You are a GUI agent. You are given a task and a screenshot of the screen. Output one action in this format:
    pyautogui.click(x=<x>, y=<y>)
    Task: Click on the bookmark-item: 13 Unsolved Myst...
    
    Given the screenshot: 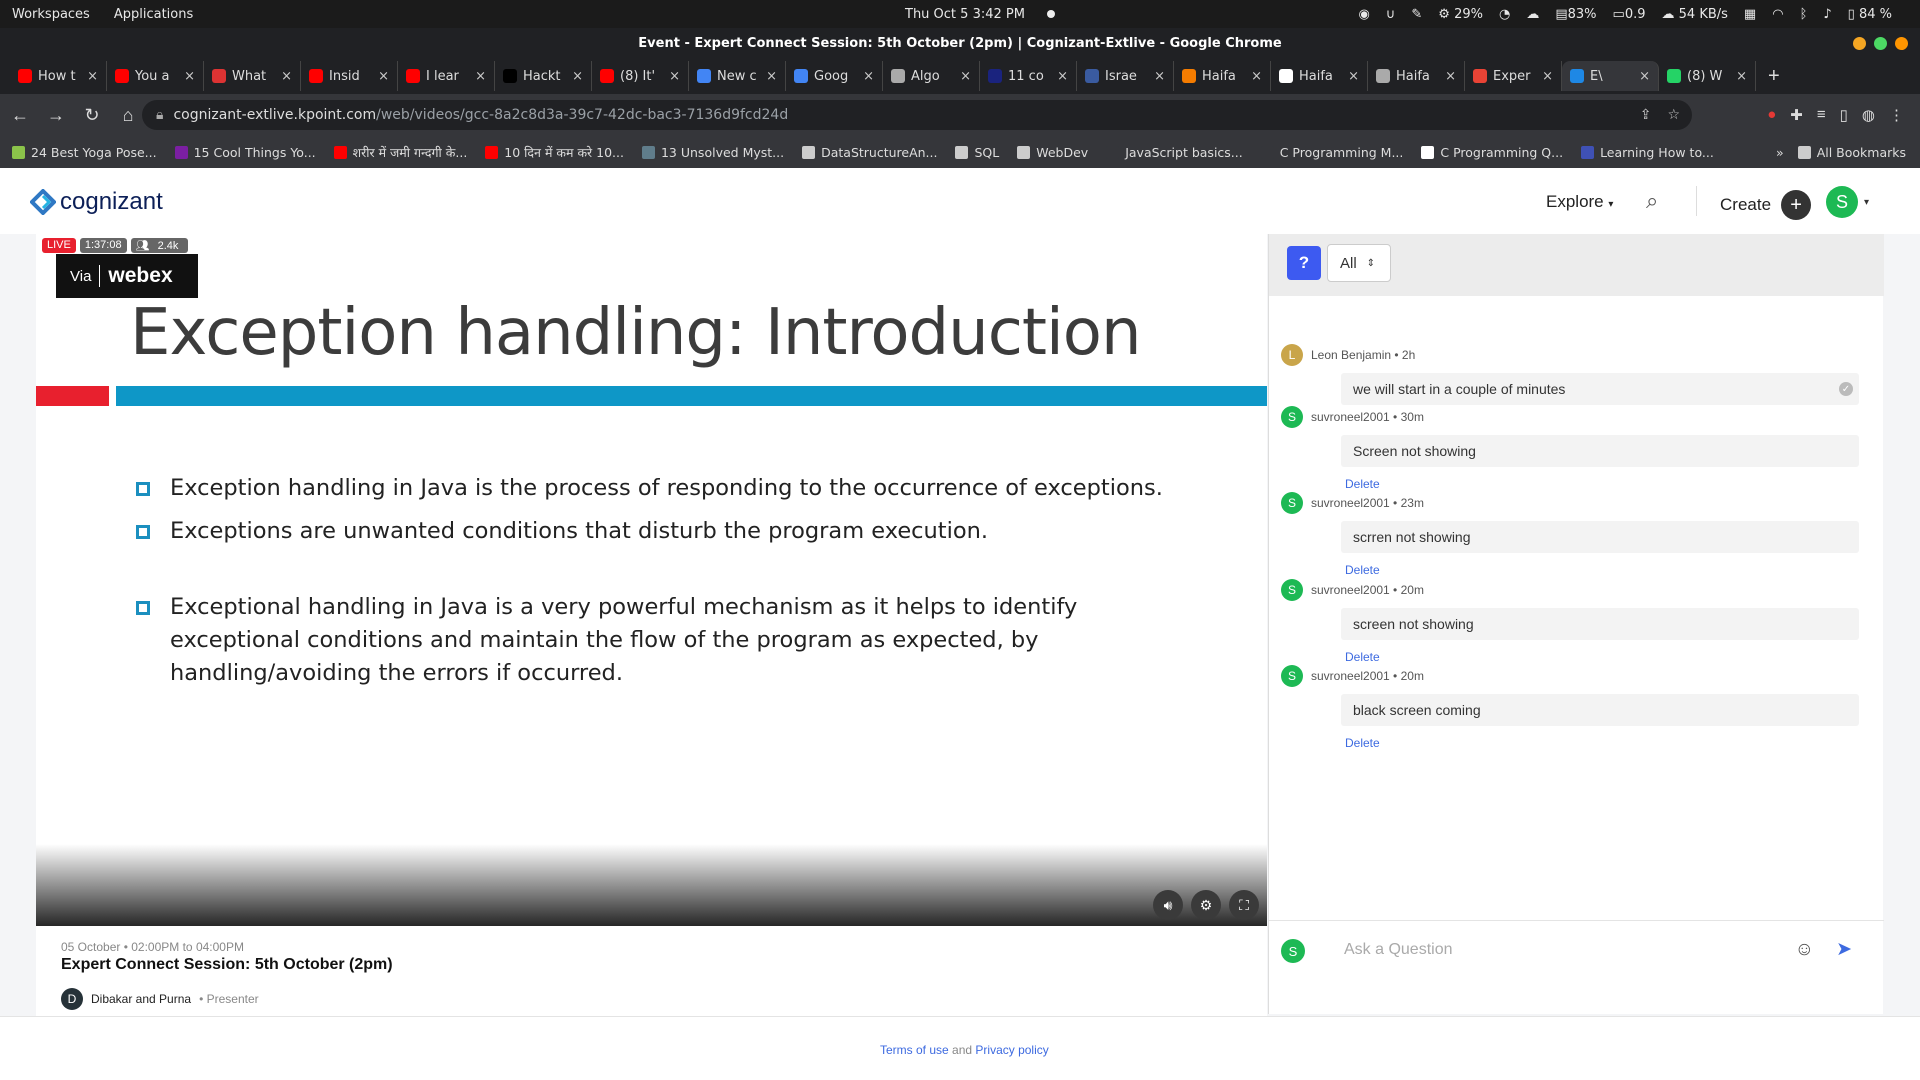 What is the action you would take?
    pyautogui.click(x=712, y=152)
    